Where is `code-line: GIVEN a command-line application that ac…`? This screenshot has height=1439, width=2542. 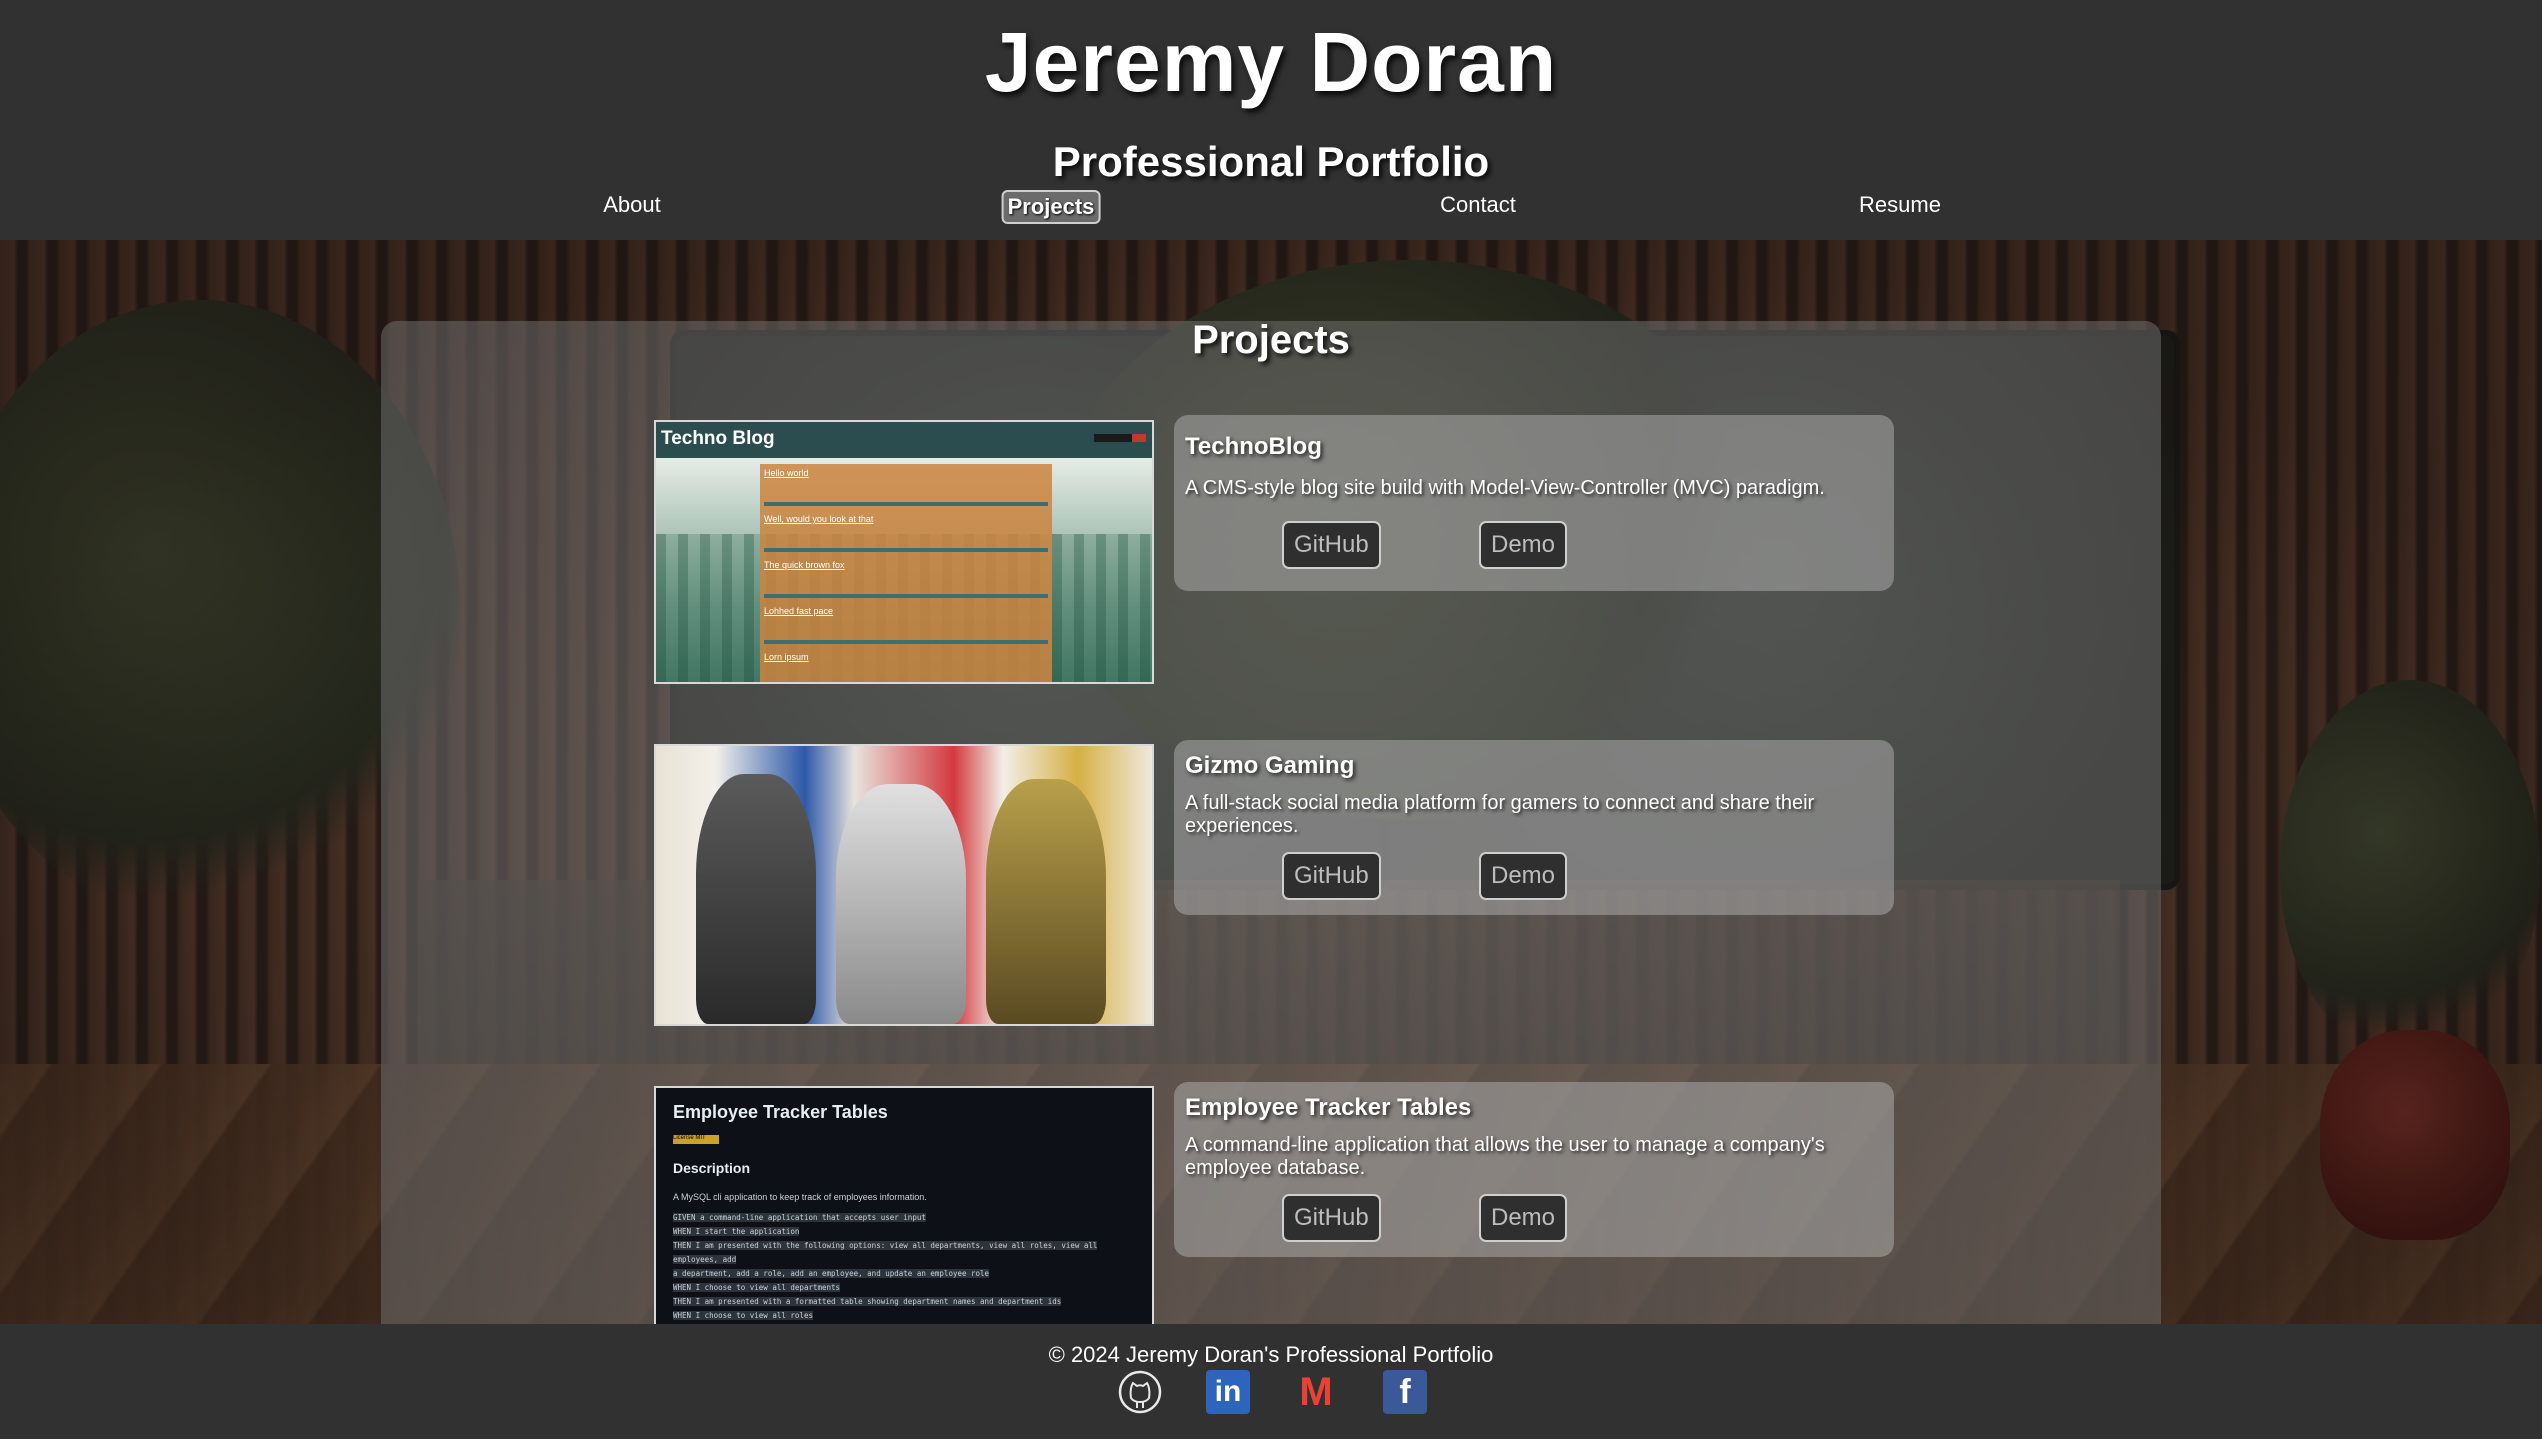
code-line: GIVEN a command-line application that ac… is located at coordinates (799, 1217).